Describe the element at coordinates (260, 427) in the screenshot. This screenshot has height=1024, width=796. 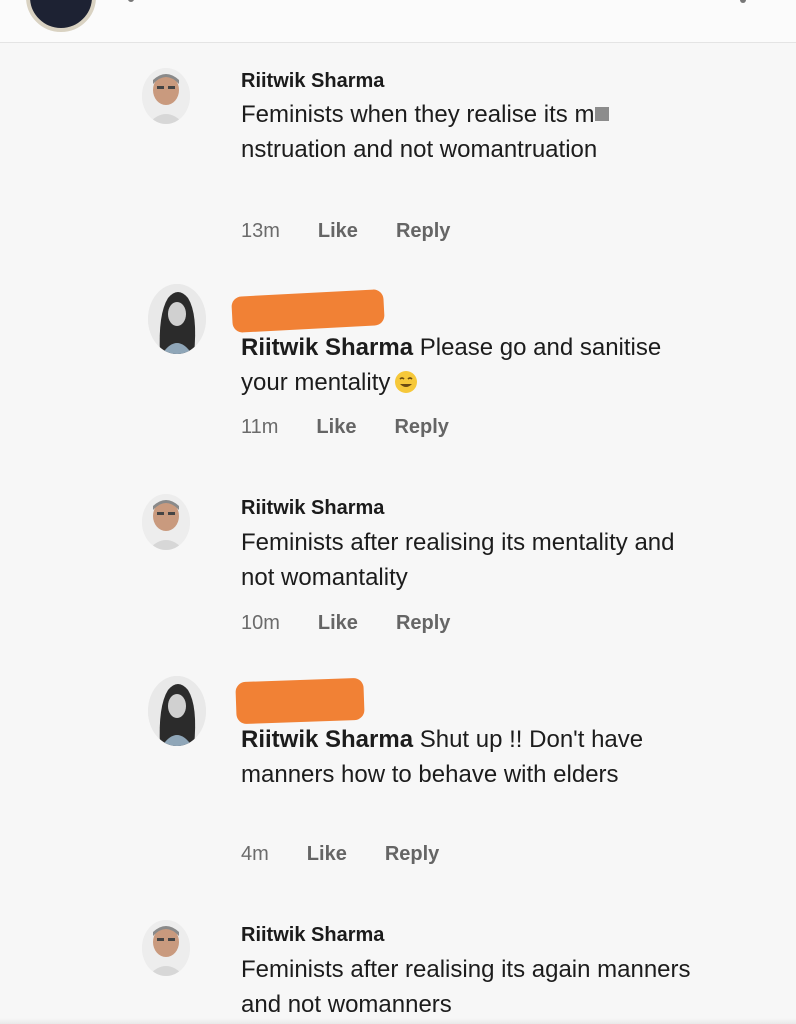
I see `comment-time: 11m` at that location.